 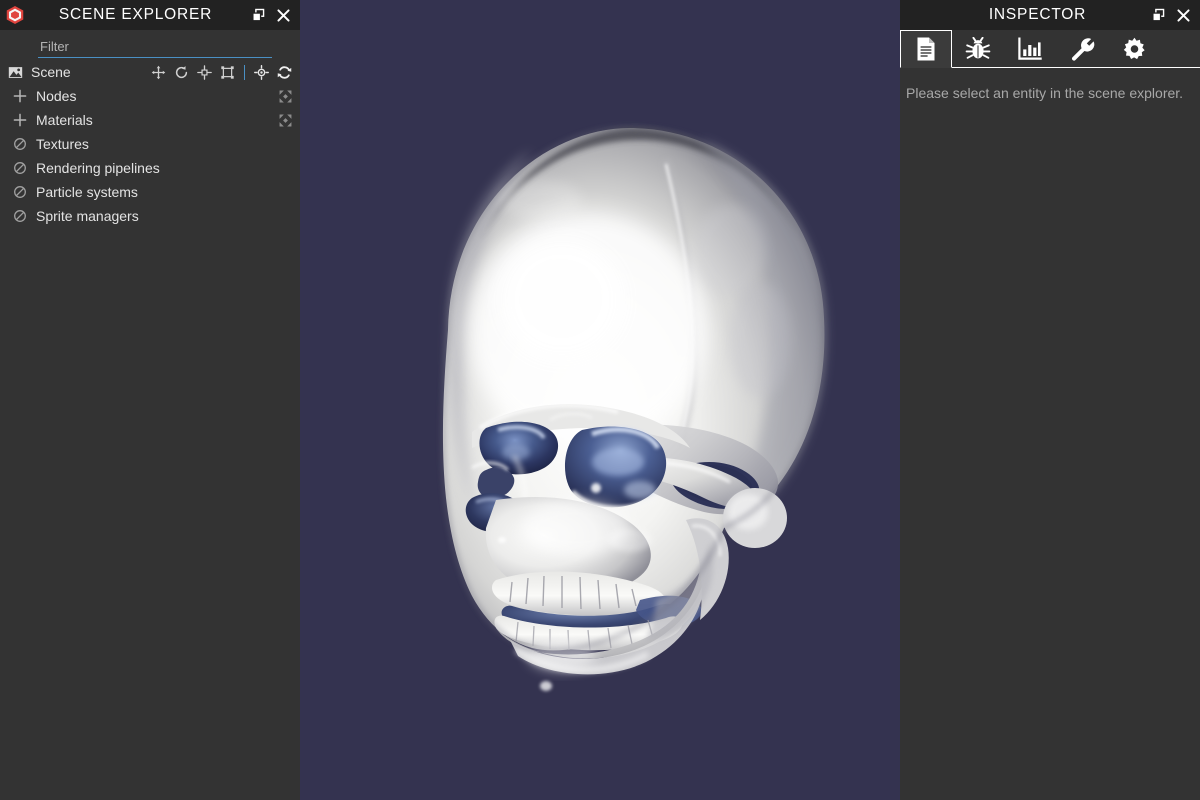 What do you see at coordinates (150, 96) in the screenshot?
I see `tree-row-nodes: Nodes` at bounding box center [150, 96].